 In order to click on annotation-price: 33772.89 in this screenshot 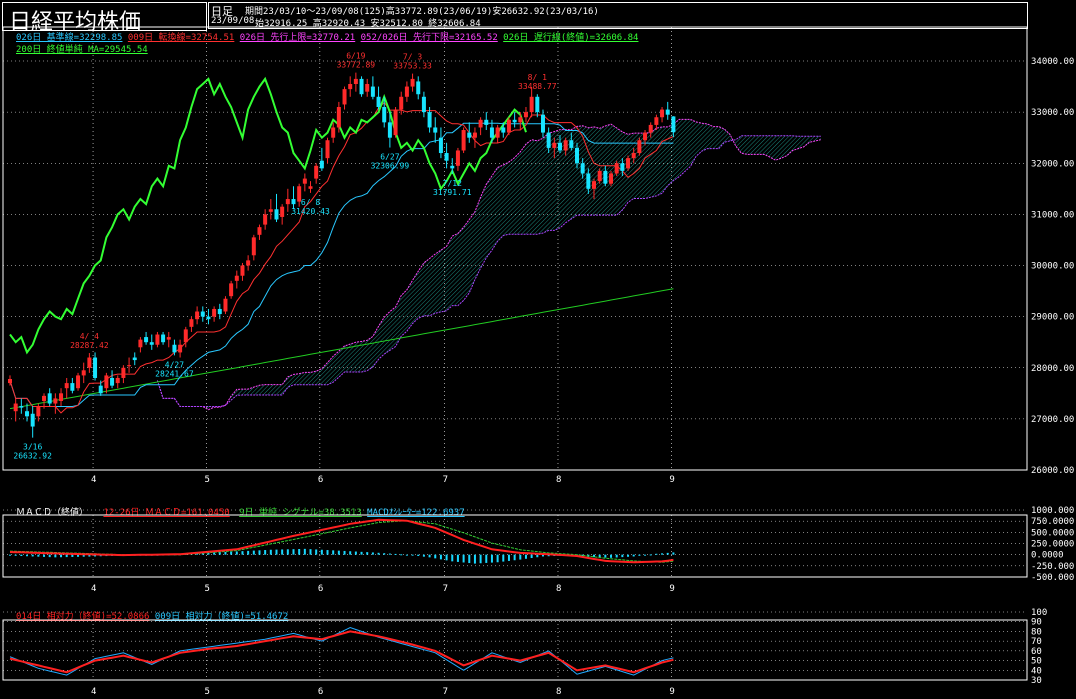, I will do `click(356, 65)`.